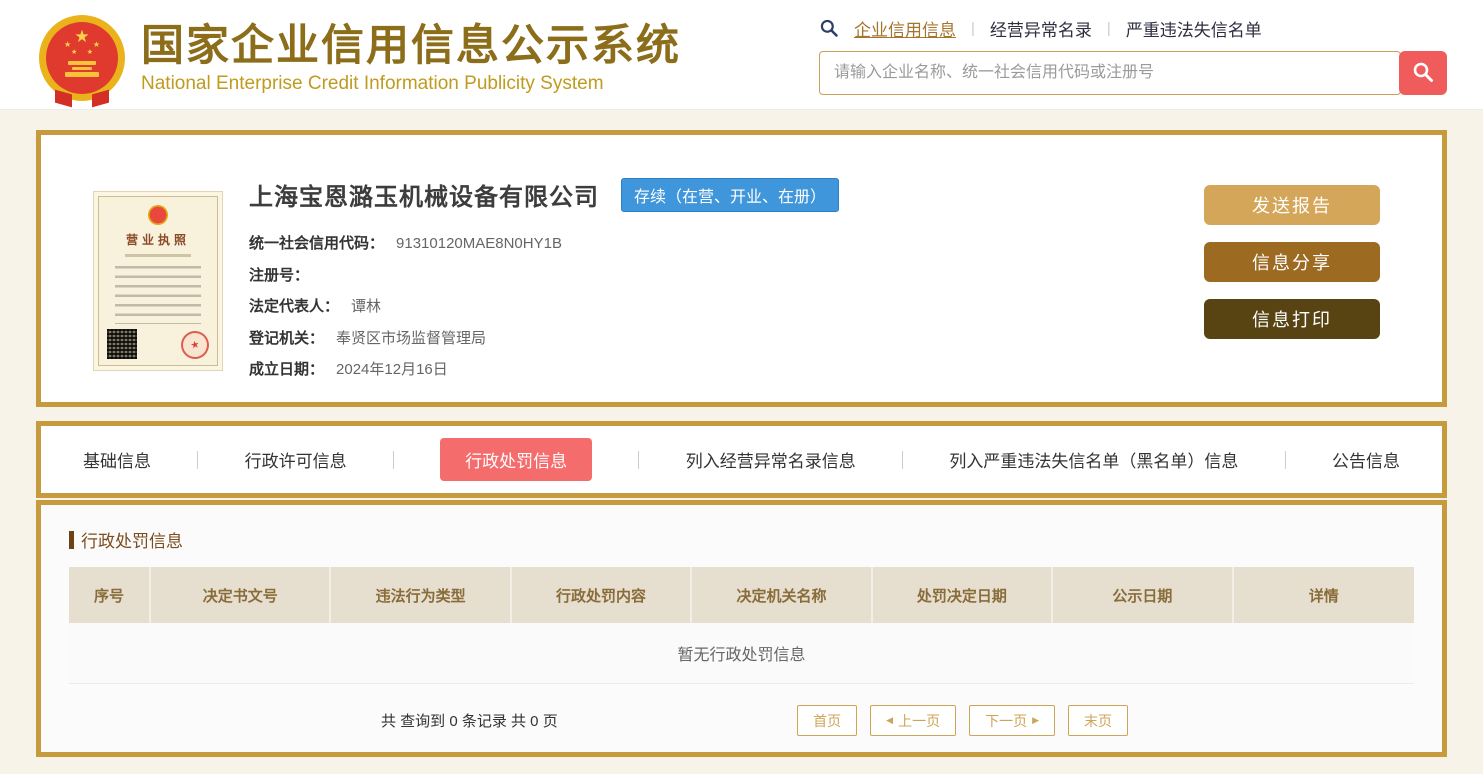 The height and width of the screenshot is (774, 1483). What do you see at coordinates (726, 339) in the screenshot?
I see `field-registration-authority: 登记机关： 奉贤区市场监督管理局` at bounding box center [726, 339].